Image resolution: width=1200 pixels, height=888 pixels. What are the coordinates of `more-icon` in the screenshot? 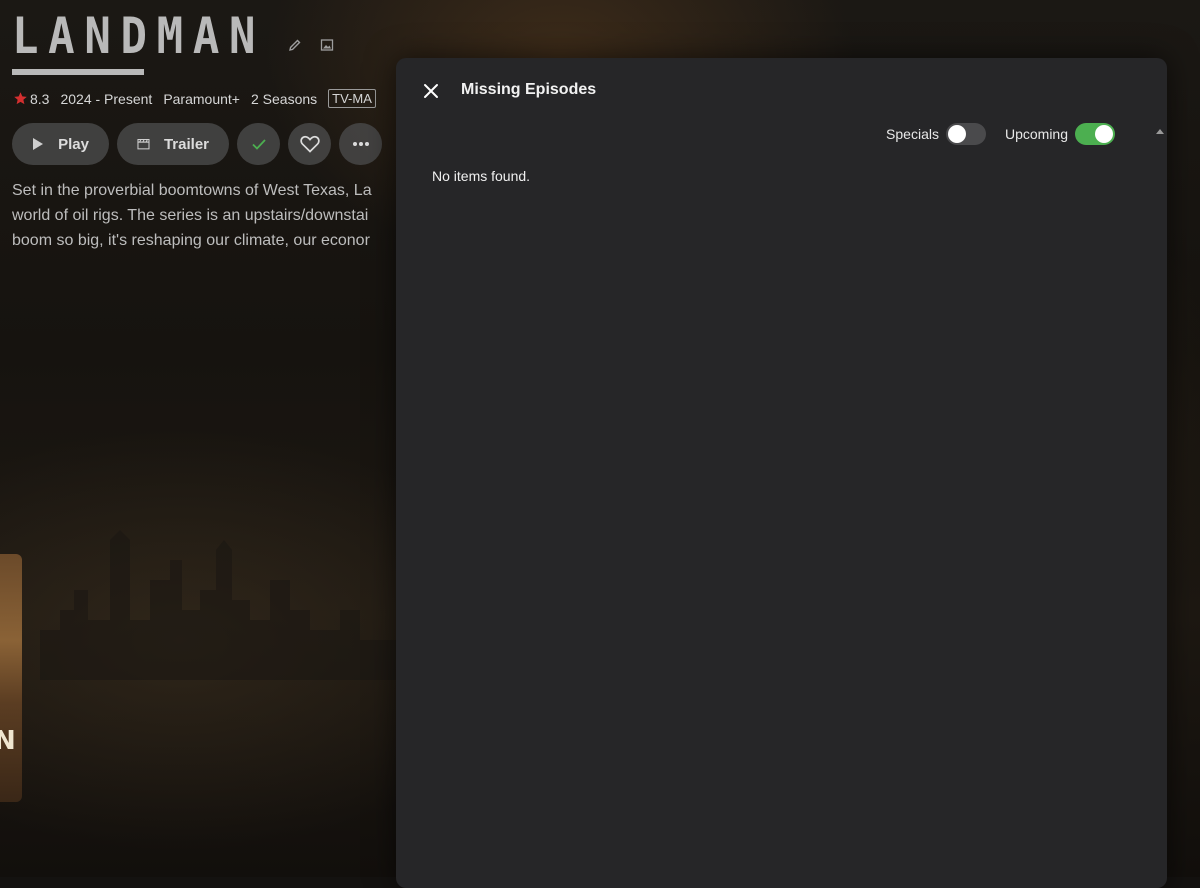 It's located at (360, 144).